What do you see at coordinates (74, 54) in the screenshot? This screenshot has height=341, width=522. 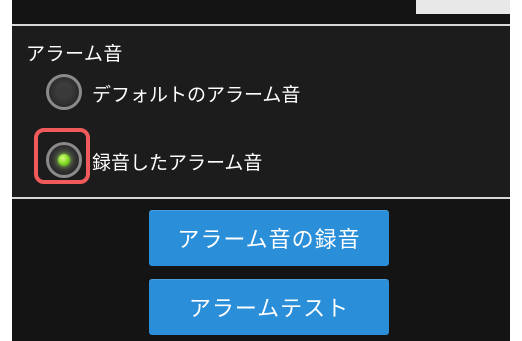 I see `section-title: アラーム音` at bounding box center [74, 54].